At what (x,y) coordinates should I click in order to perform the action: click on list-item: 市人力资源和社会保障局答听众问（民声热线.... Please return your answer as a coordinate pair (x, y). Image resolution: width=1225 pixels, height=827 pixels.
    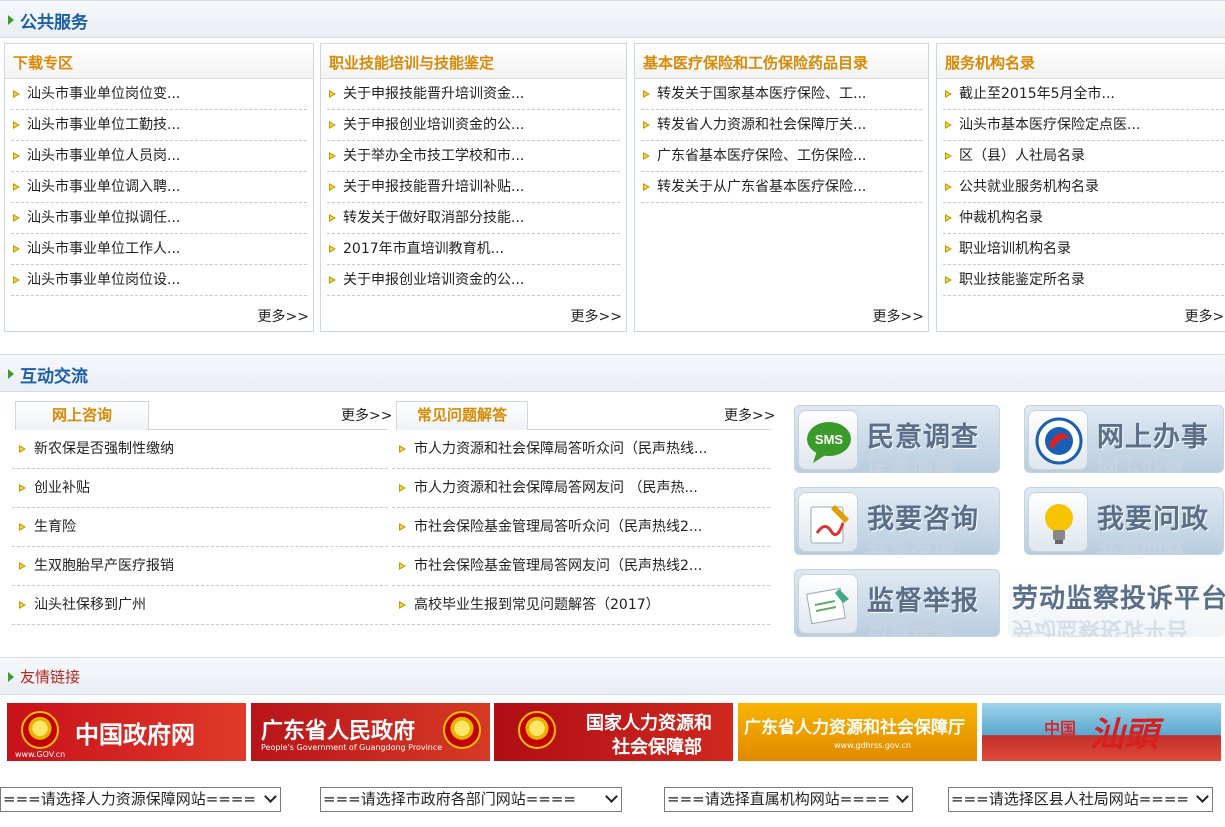
    Looking at the image, I should click on (581, 449).